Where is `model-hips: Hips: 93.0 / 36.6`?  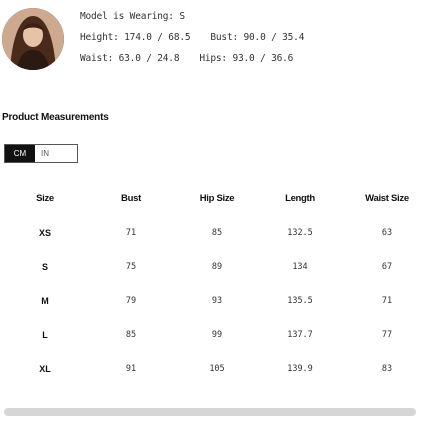 model-hips: Hips: 93.0 / 36.6 is located at coordinates (246, 58).